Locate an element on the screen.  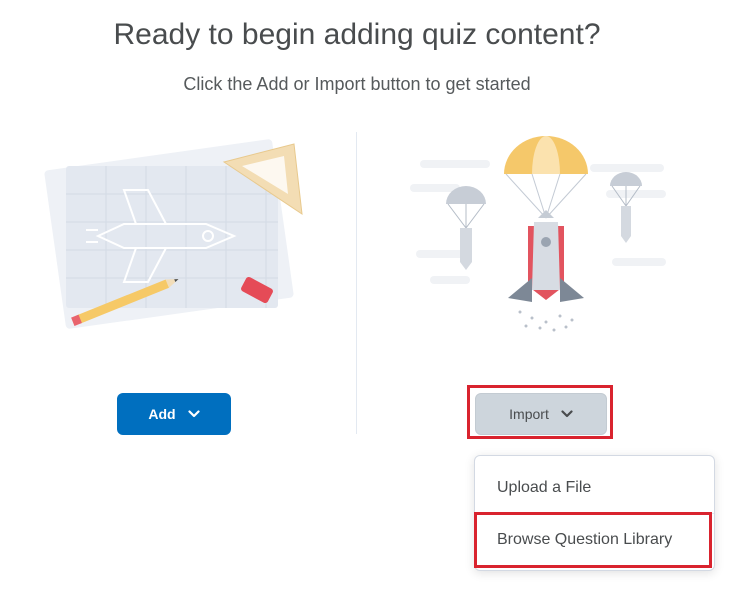
add-button-label: Add is located at coordinates (162, 414).